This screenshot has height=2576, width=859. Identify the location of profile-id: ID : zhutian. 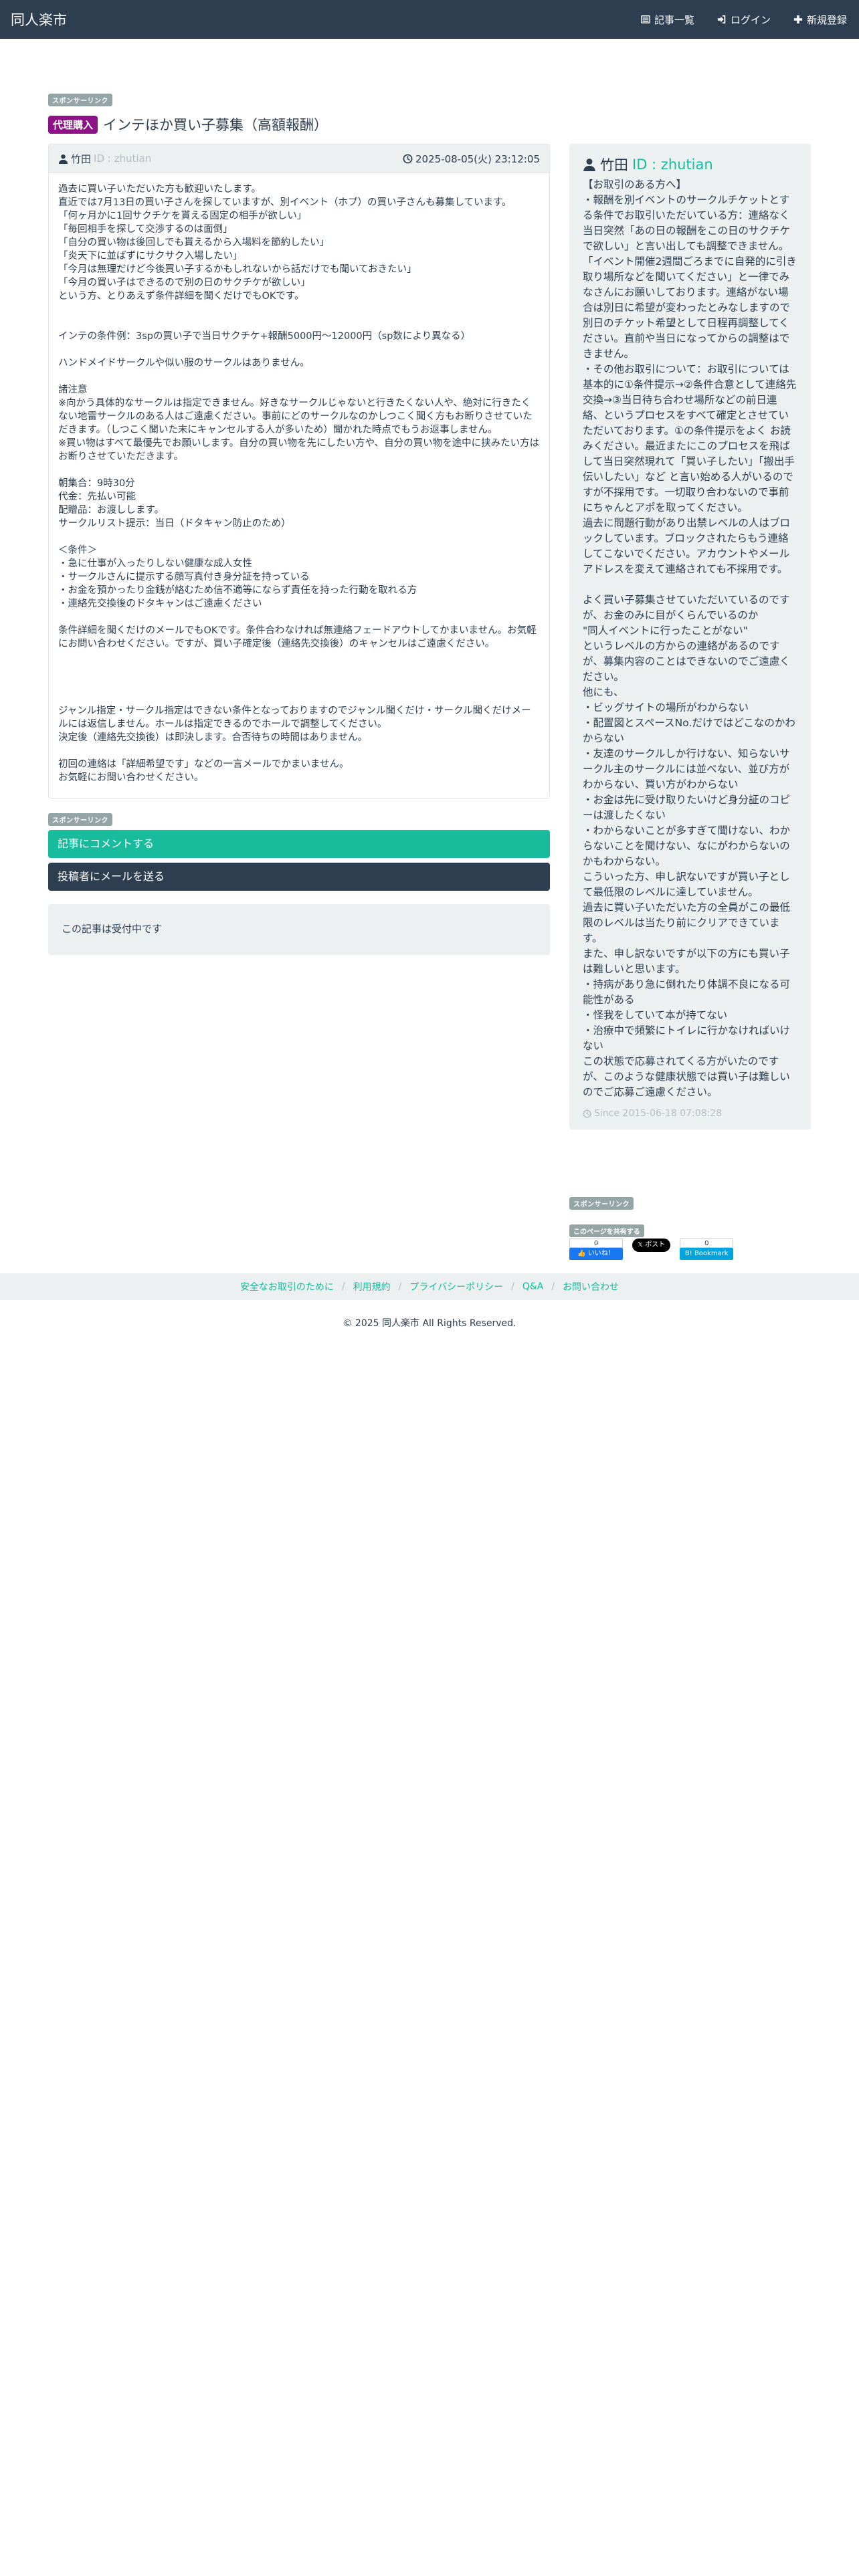
(672, 165).